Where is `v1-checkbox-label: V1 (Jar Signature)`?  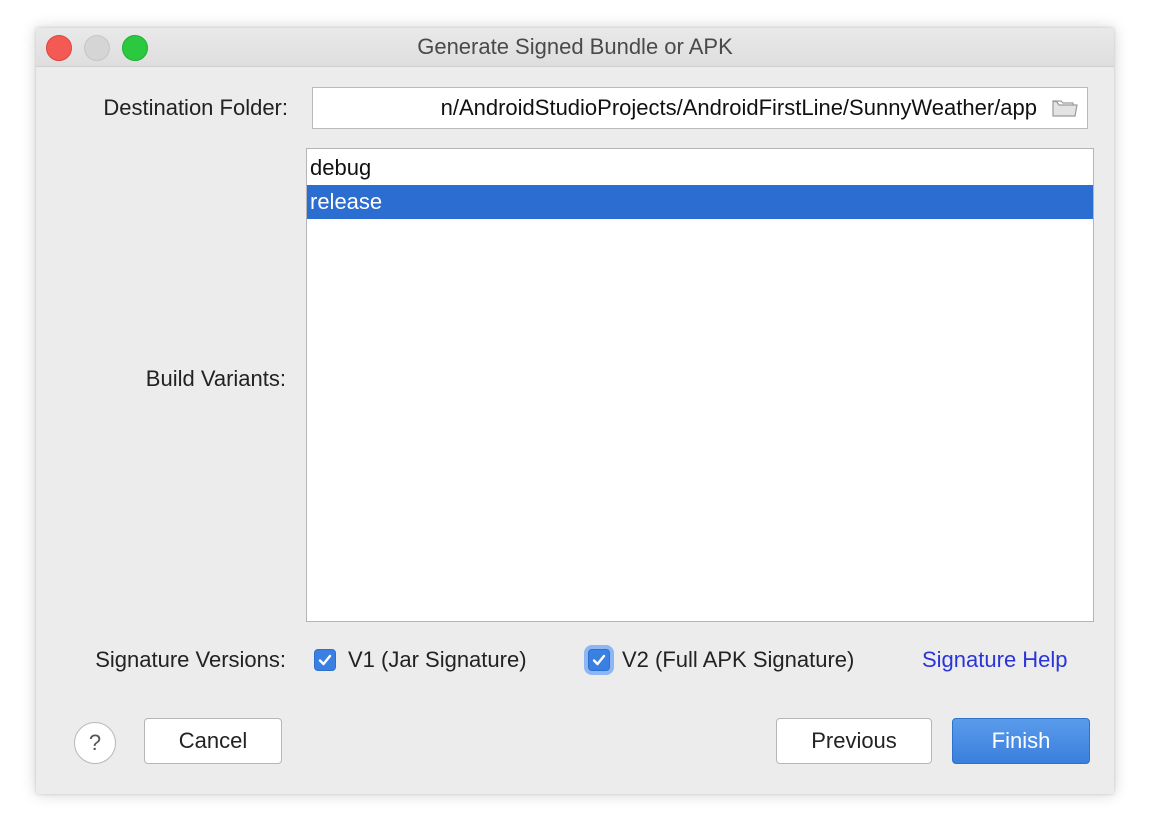
v1-checkbox-label: V1 (Jar Signature) is located at coordinates (437, 659).